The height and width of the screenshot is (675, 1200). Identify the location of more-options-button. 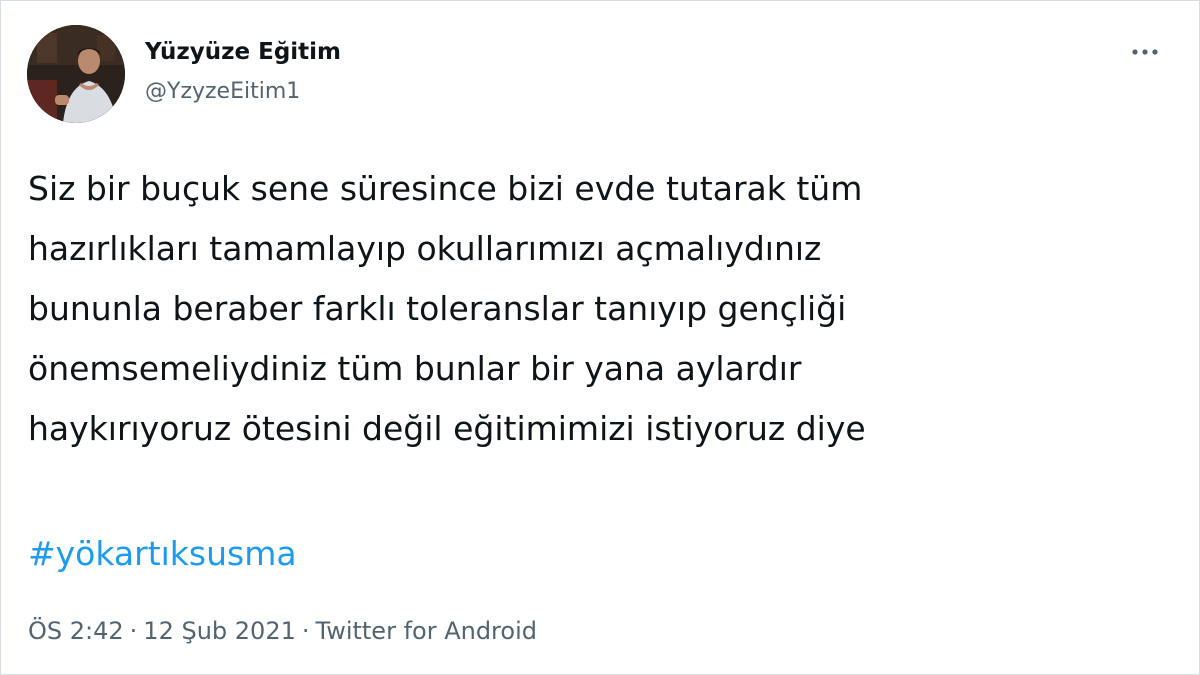
(1145, 52).